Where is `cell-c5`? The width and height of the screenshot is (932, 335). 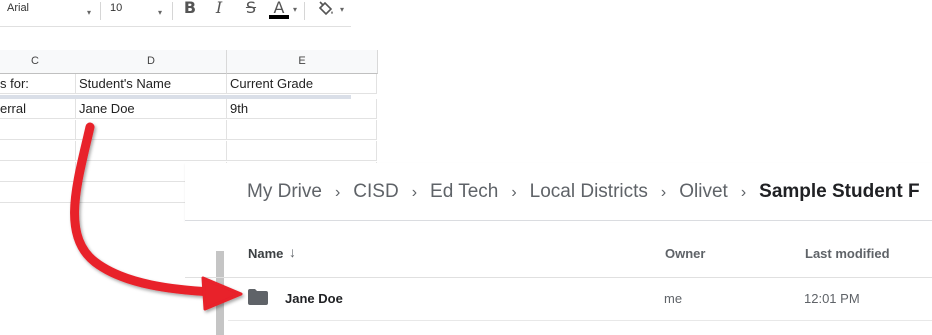 cell-c5 is located at coordinates (38, 172).